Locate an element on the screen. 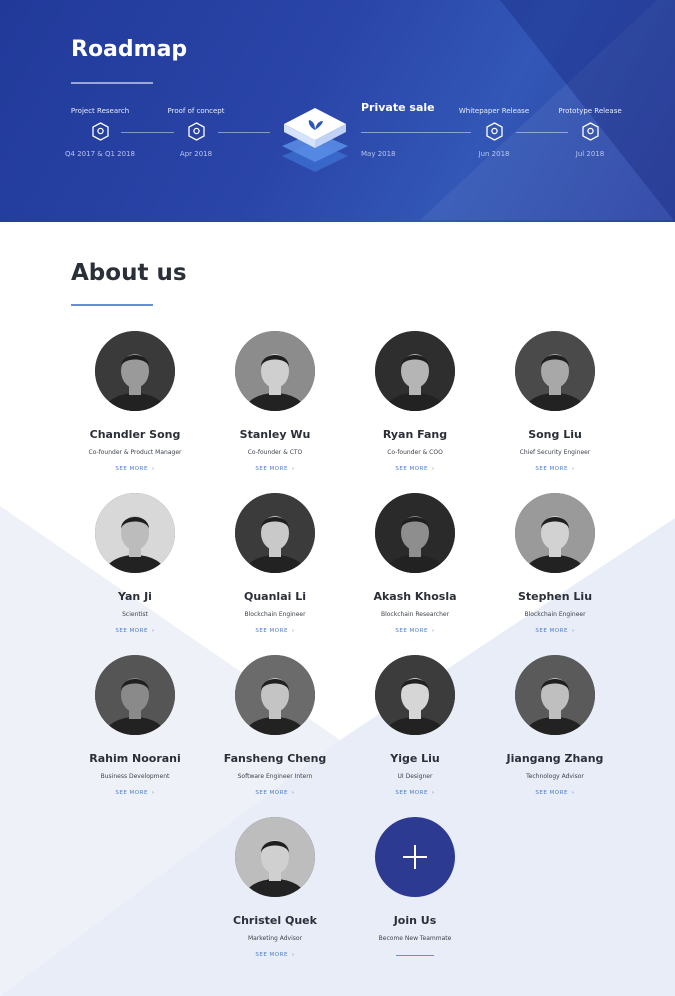 This screenshot has height=996, width=675. team-member-stephen-liu: Stephen Liu Blockchain Engineer SEE MORE › is located at coordinates (555, 563).